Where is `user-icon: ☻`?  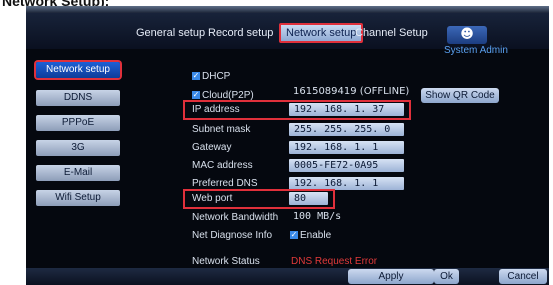
user-icon: ☻ is located at coordinates (467, 35).